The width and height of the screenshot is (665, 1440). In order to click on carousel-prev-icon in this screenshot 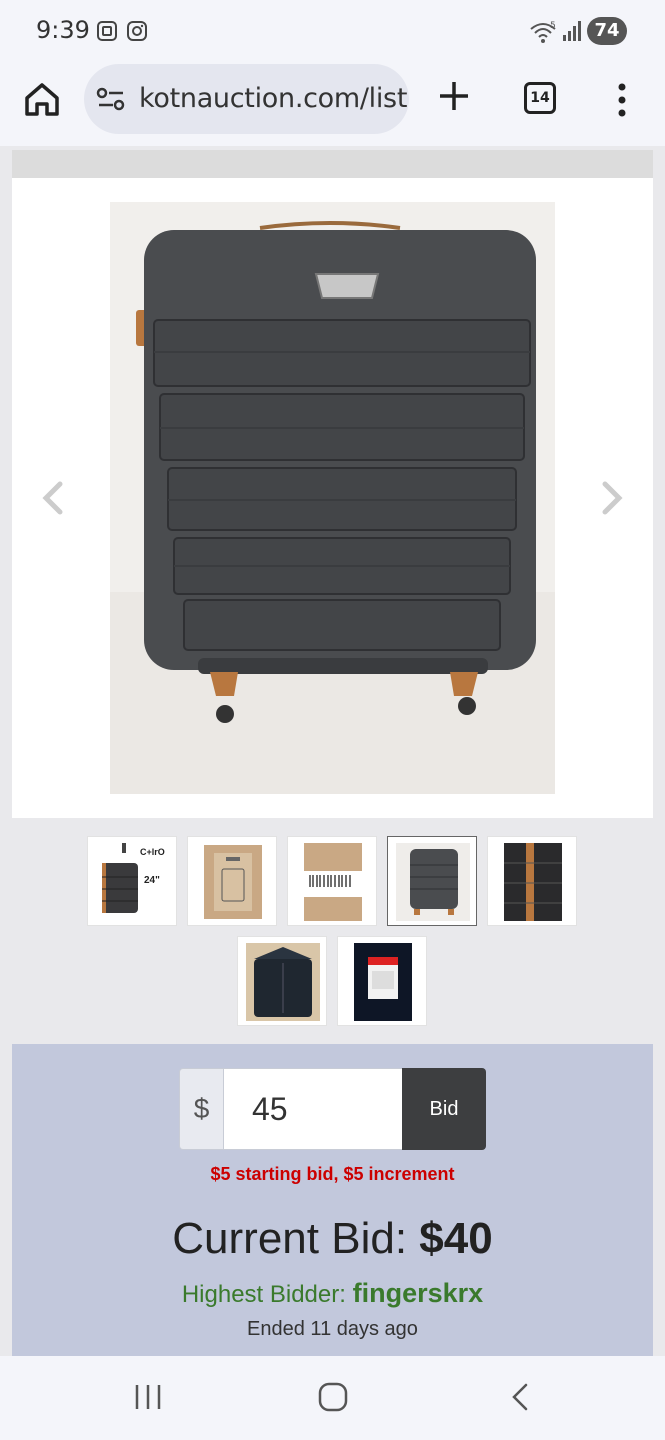, I will do `click(54, 498)`.